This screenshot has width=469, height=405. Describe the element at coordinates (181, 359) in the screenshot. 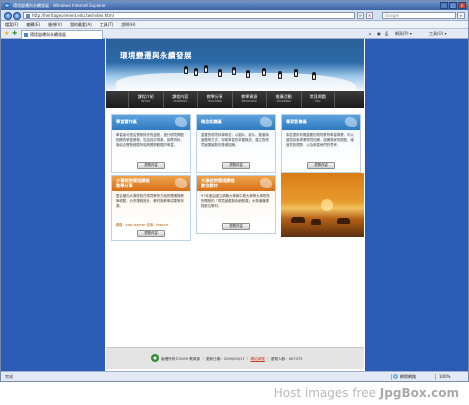

I see `footer-copyright: 版權所有©2009 教育部` at that location.